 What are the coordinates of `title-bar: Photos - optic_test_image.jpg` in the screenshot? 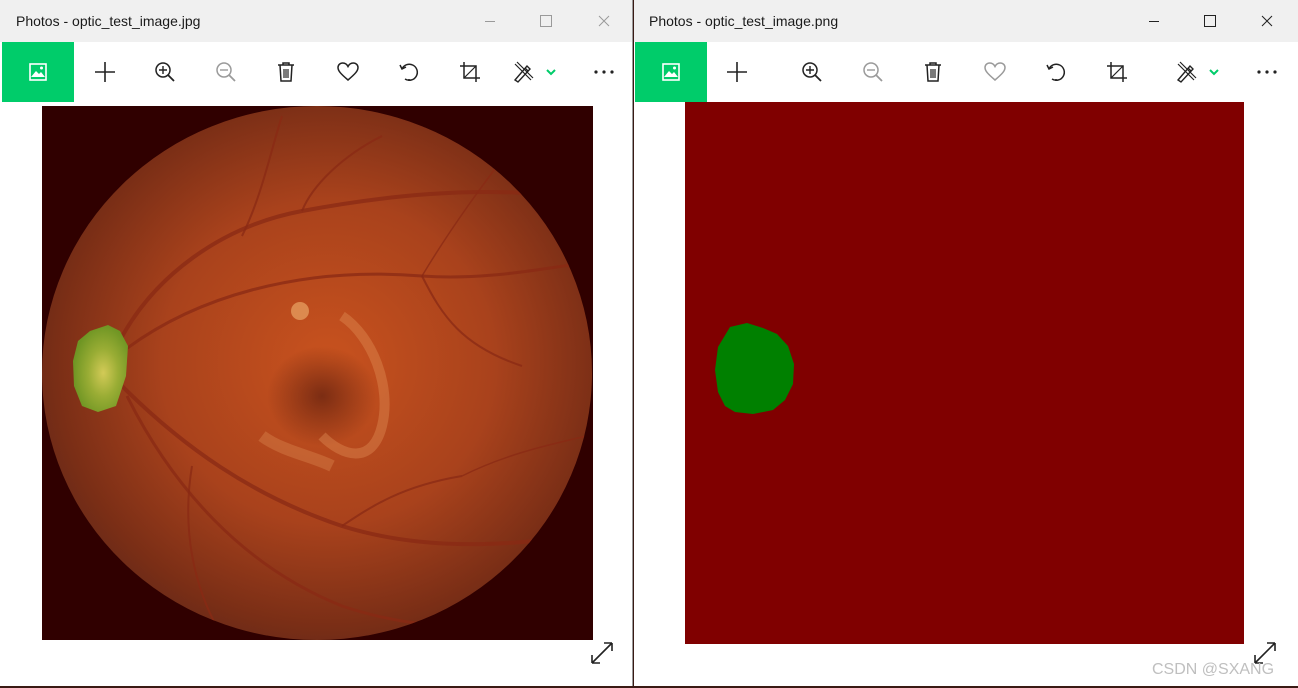 It's located at (316, 21).